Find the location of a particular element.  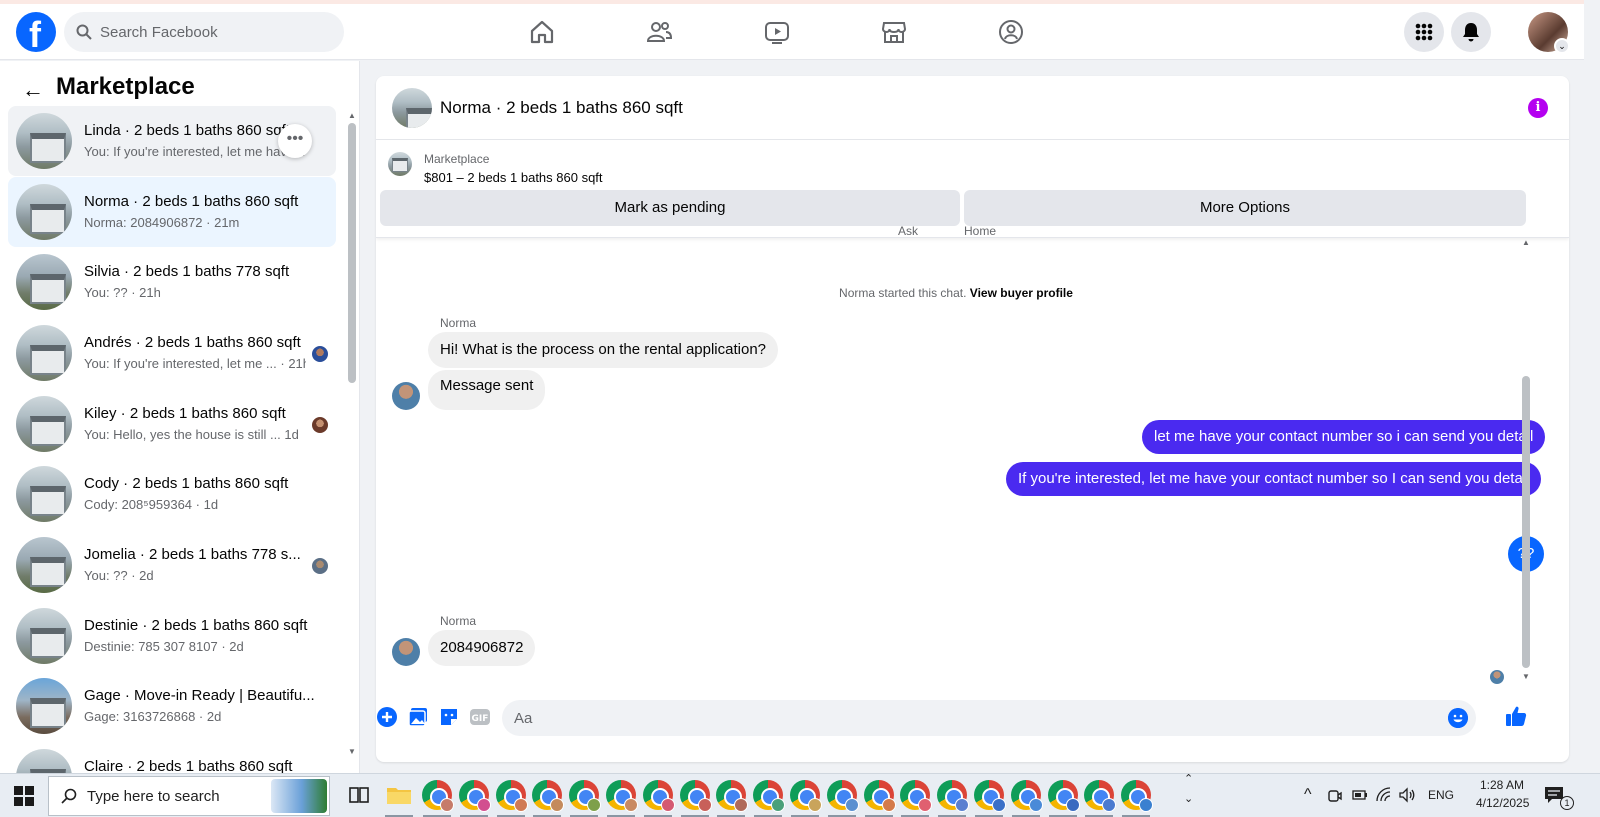

chat-scrollbar is located at coordinates (1526, 522).